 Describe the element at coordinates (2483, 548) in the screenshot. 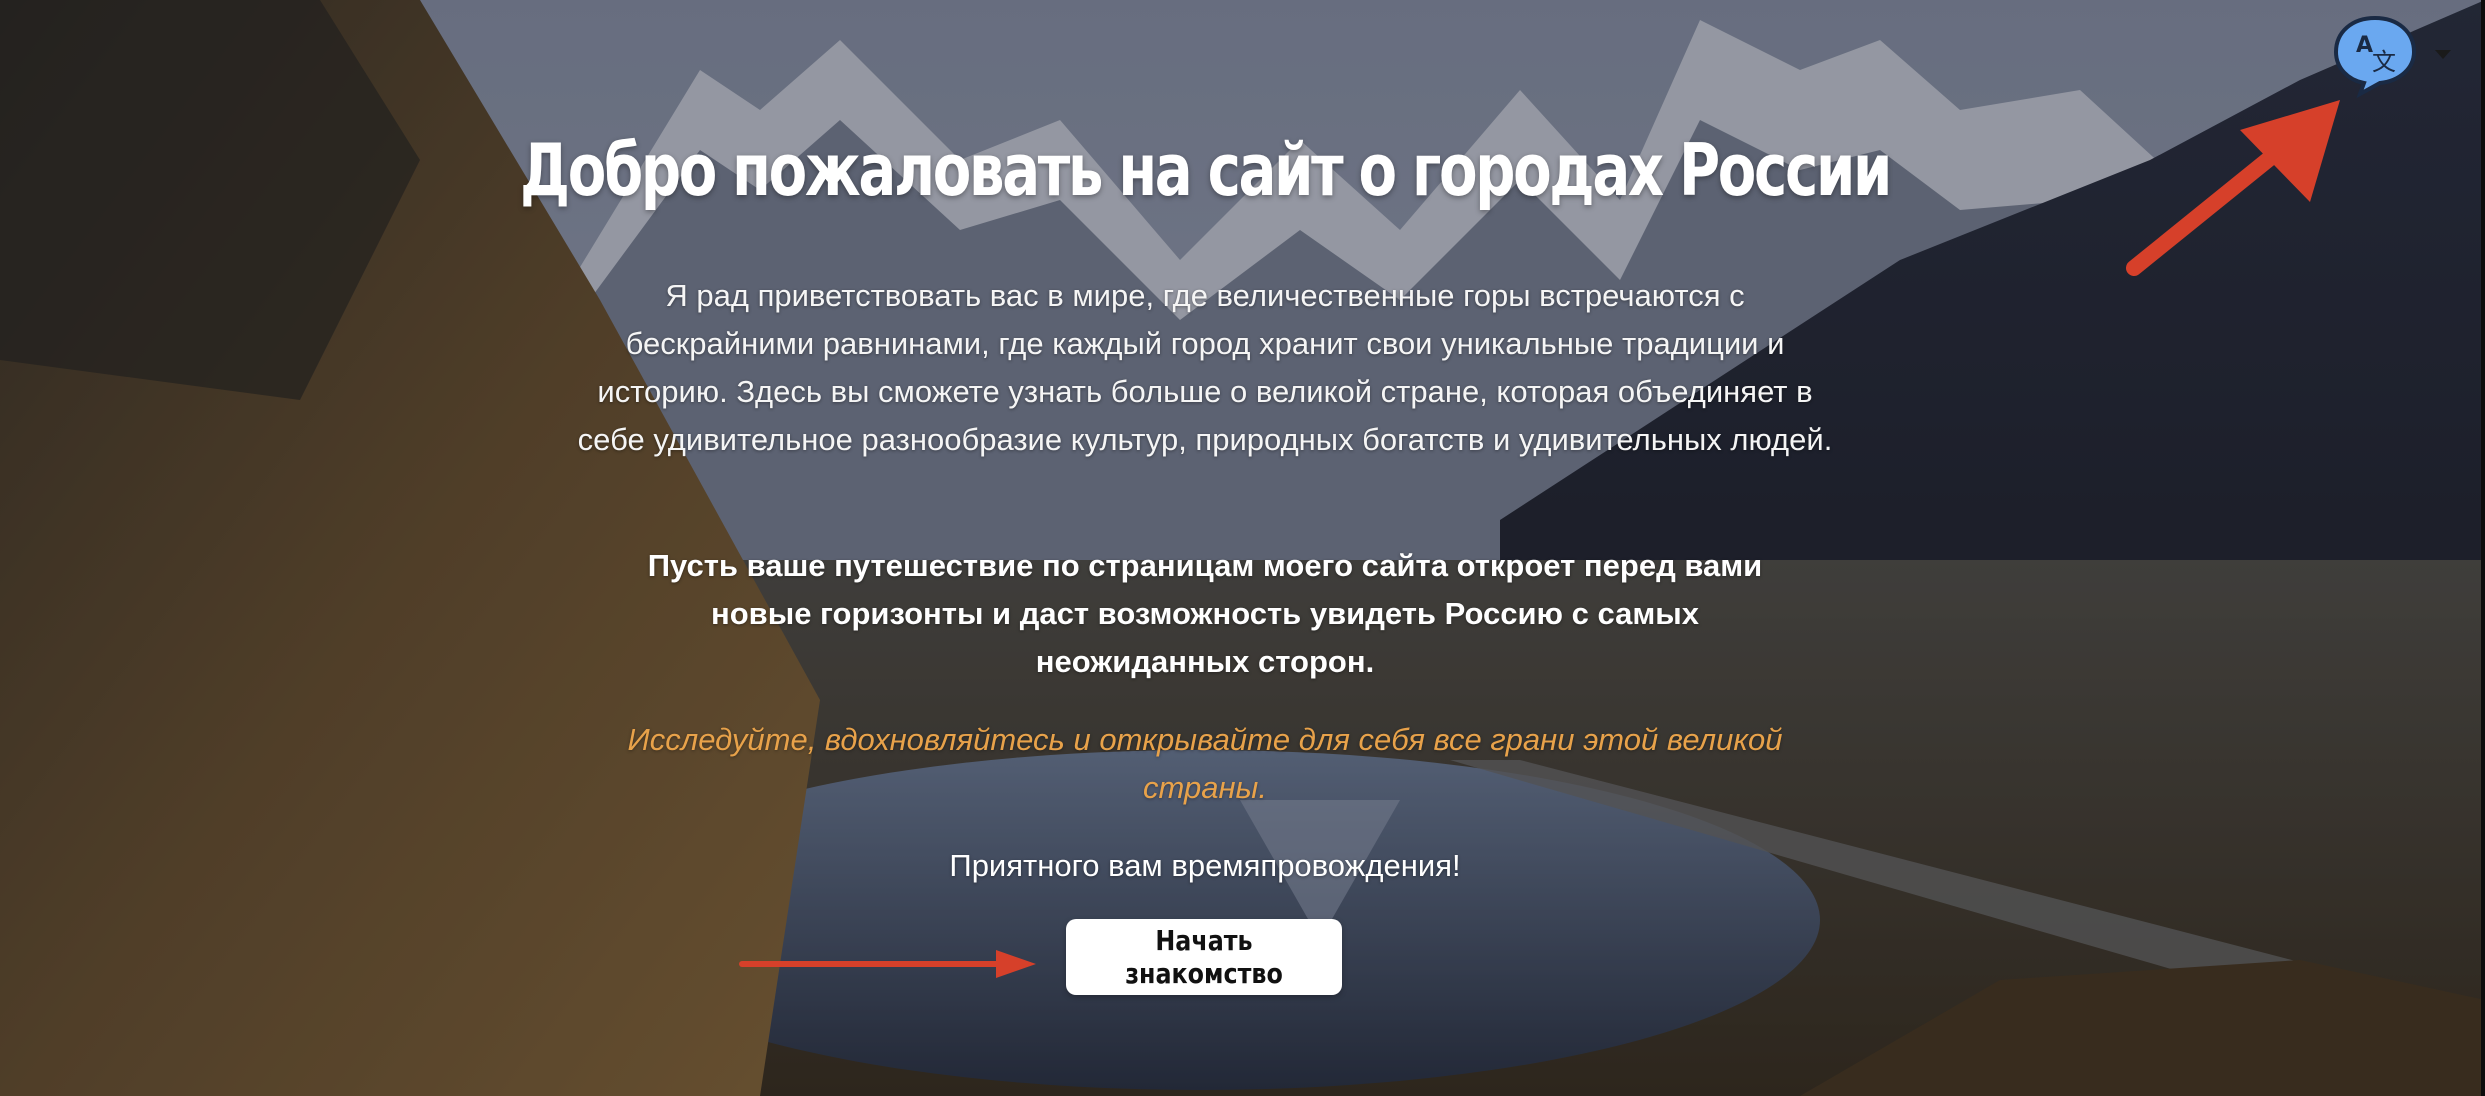

I see `window-edge` at that location.